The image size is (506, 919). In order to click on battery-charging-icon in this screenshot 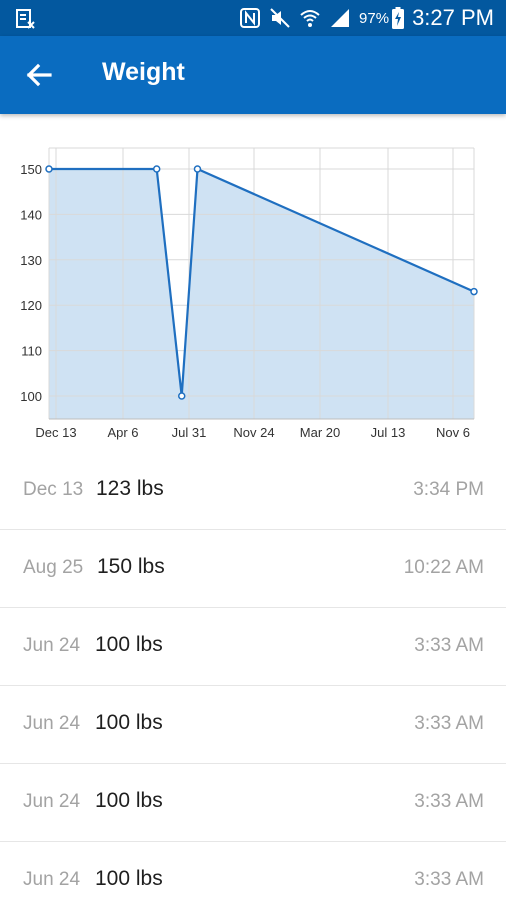, I will do `click(398, 18)`.